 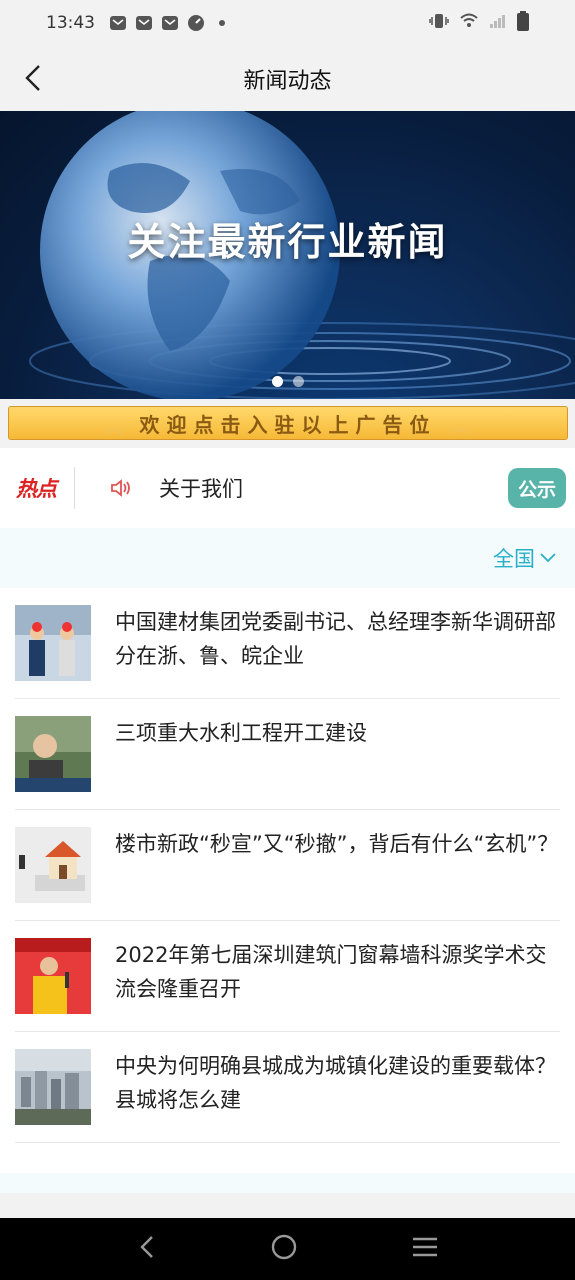 I want to click on notice-button: 公示, so click(x=537, y=488).